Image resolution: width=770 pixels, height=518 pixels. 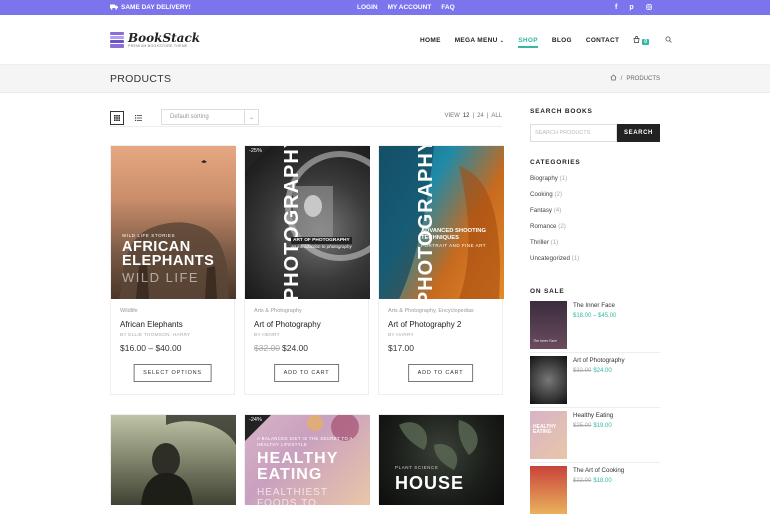 What do you see at coordinates (562, 40) in the screenshot?
I see `nav-blog: BLOG` at bounding box center [562, 40].